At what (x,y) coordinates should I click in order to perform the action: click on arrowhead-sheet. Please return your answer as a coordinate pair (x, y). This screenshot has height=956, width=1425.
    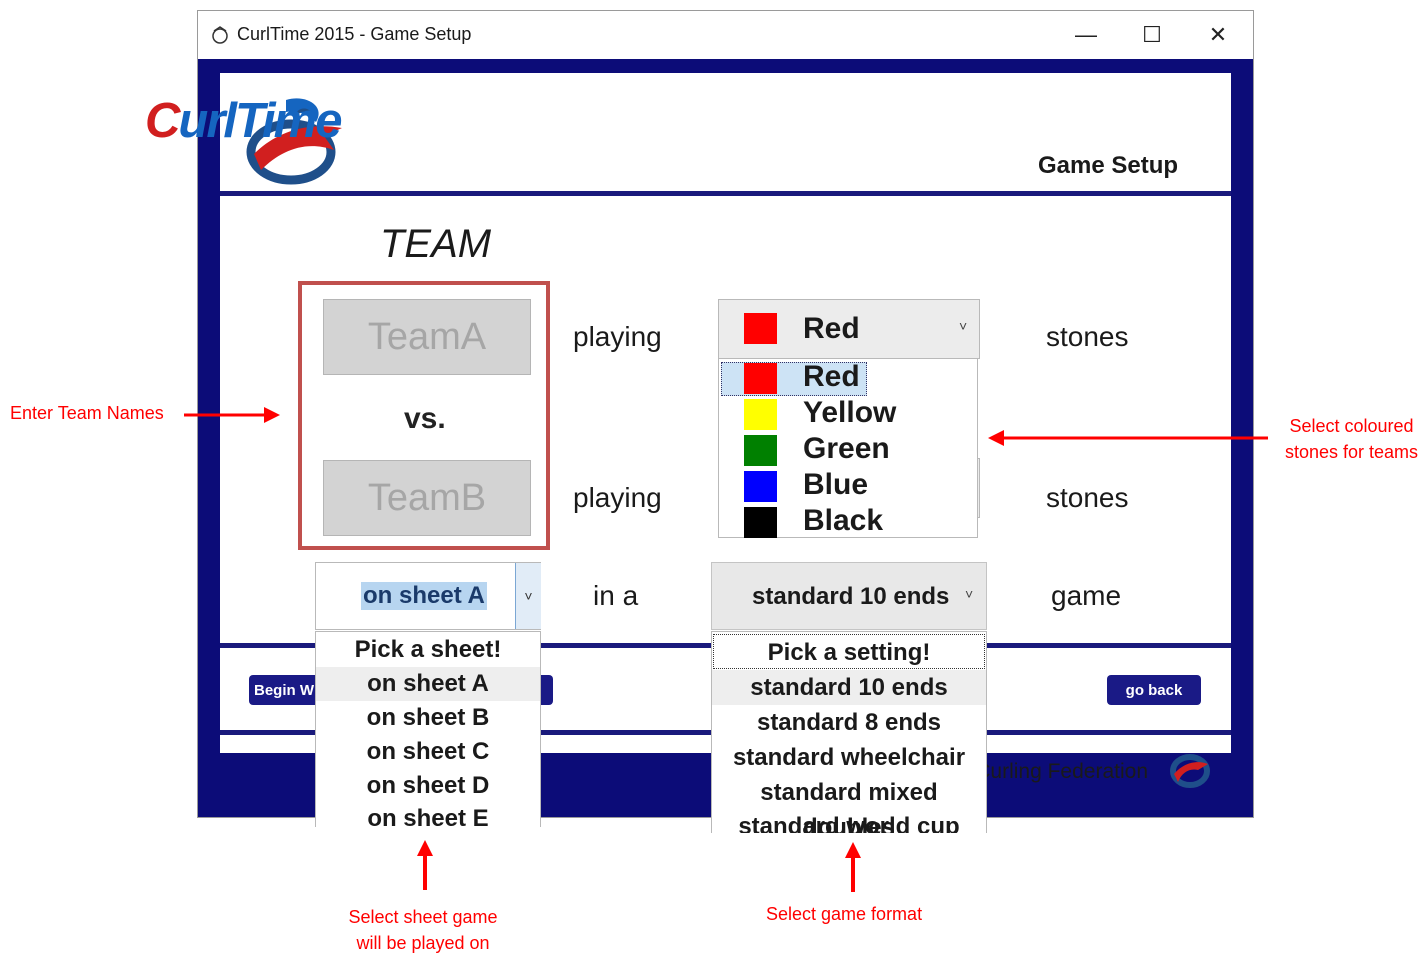
    Looking at the image, I should click on (425, 848).